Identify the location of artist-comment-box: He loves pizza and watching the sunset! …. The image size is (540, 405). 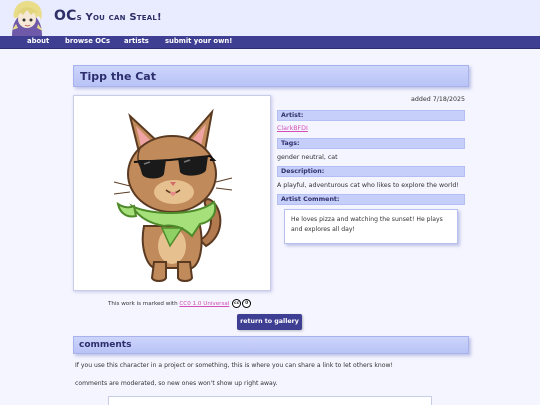
(371, 226).